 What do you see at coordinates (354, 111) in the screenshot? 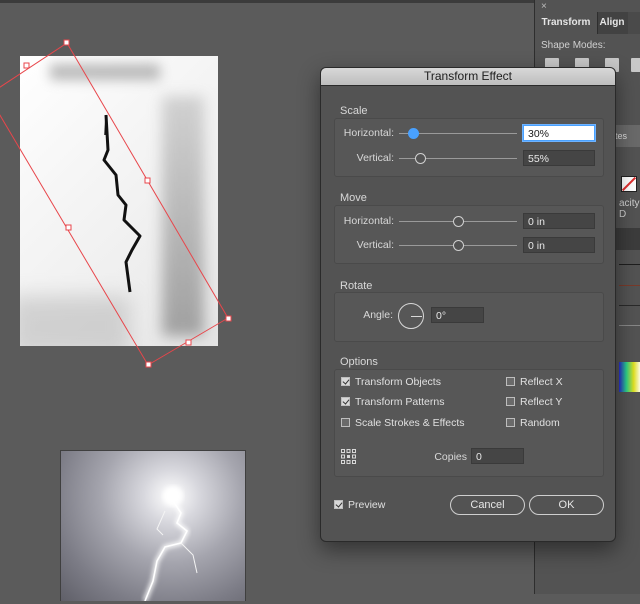
I see `scale-group-label: Scale` at bounding box center [354, 111].